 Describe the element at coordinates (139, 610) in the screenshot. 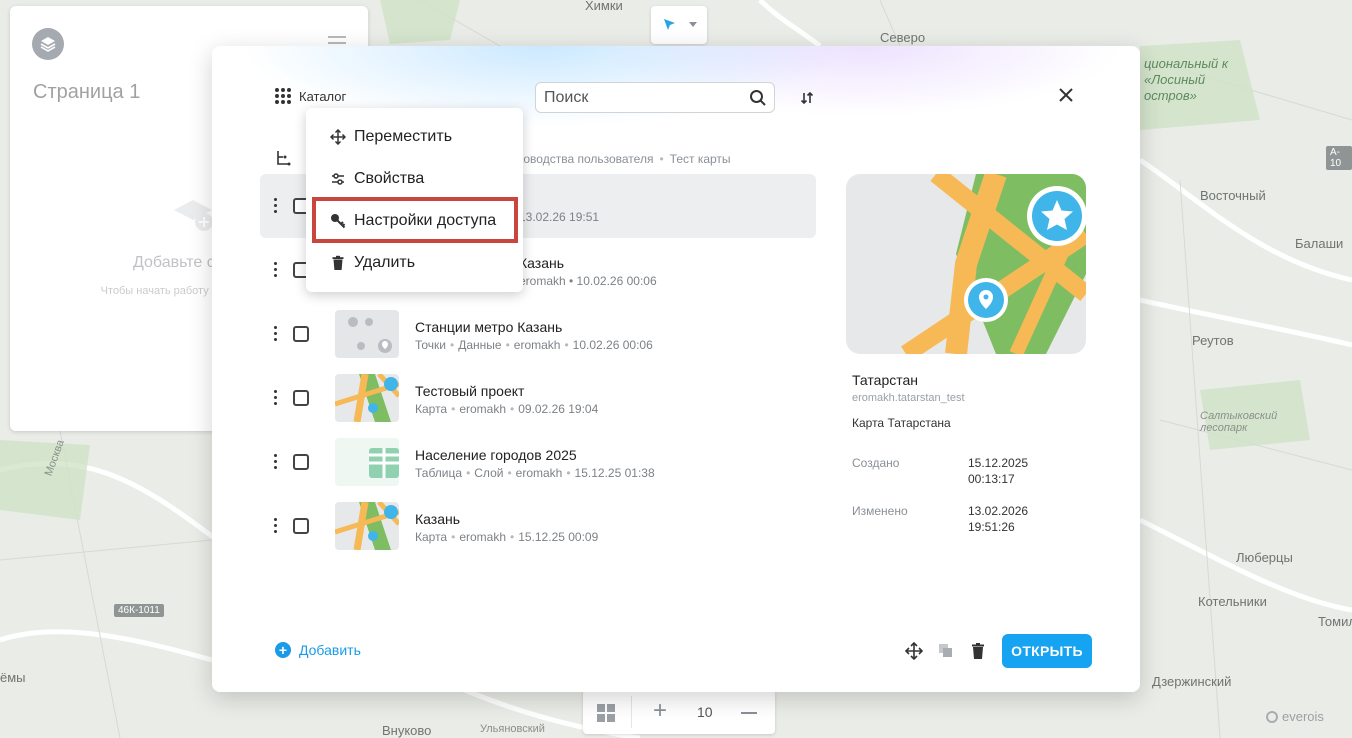

I see `road-badge: 46К-1011` at that location.